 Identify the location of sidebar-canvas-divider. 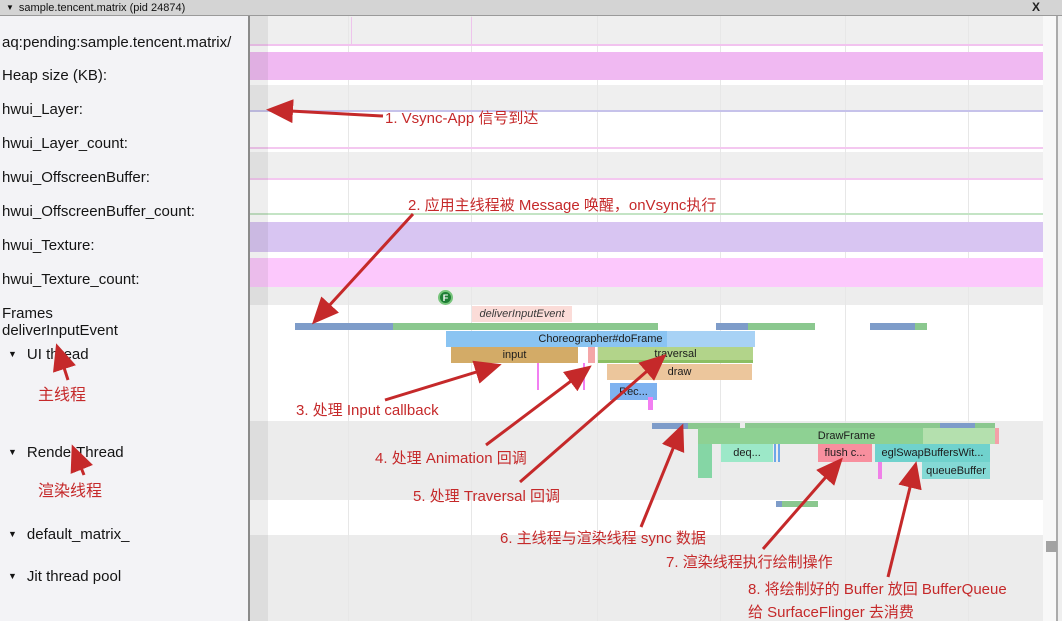
(249, 318).